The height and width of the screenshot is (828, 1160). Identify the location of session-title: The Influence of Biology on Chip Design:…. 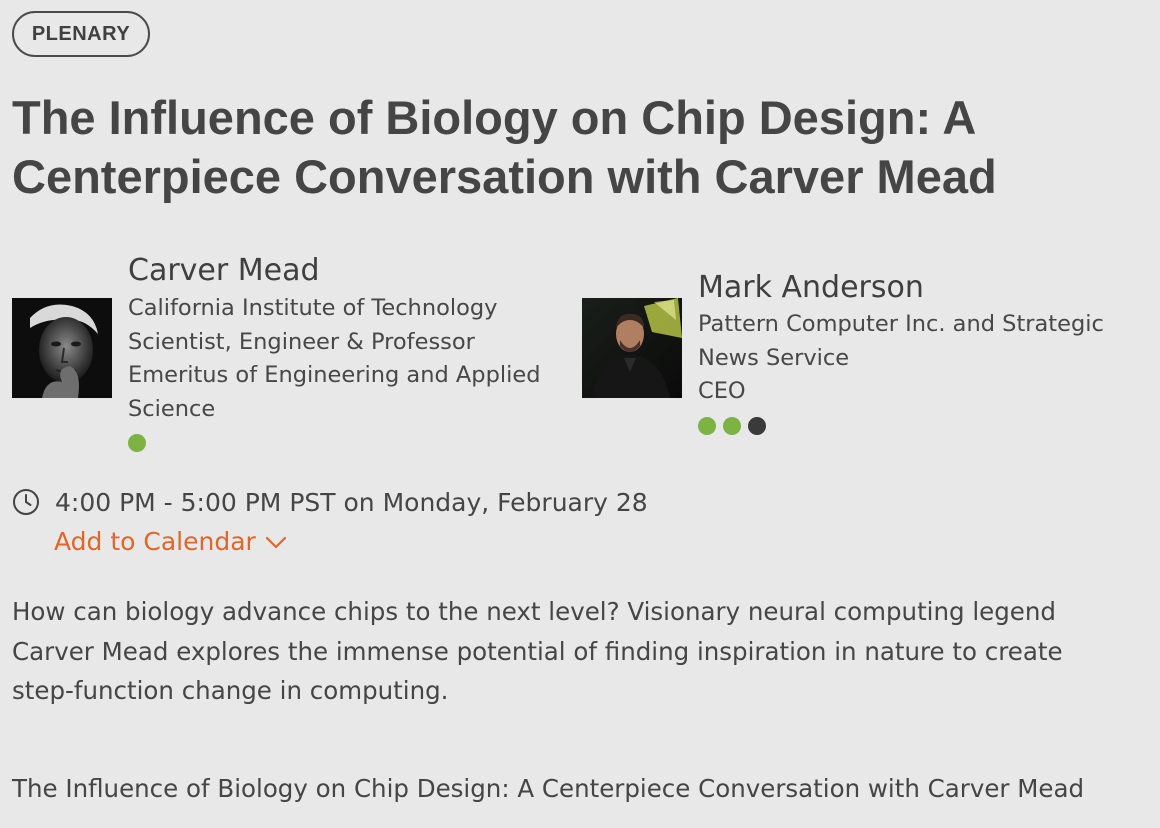
(582, 147).